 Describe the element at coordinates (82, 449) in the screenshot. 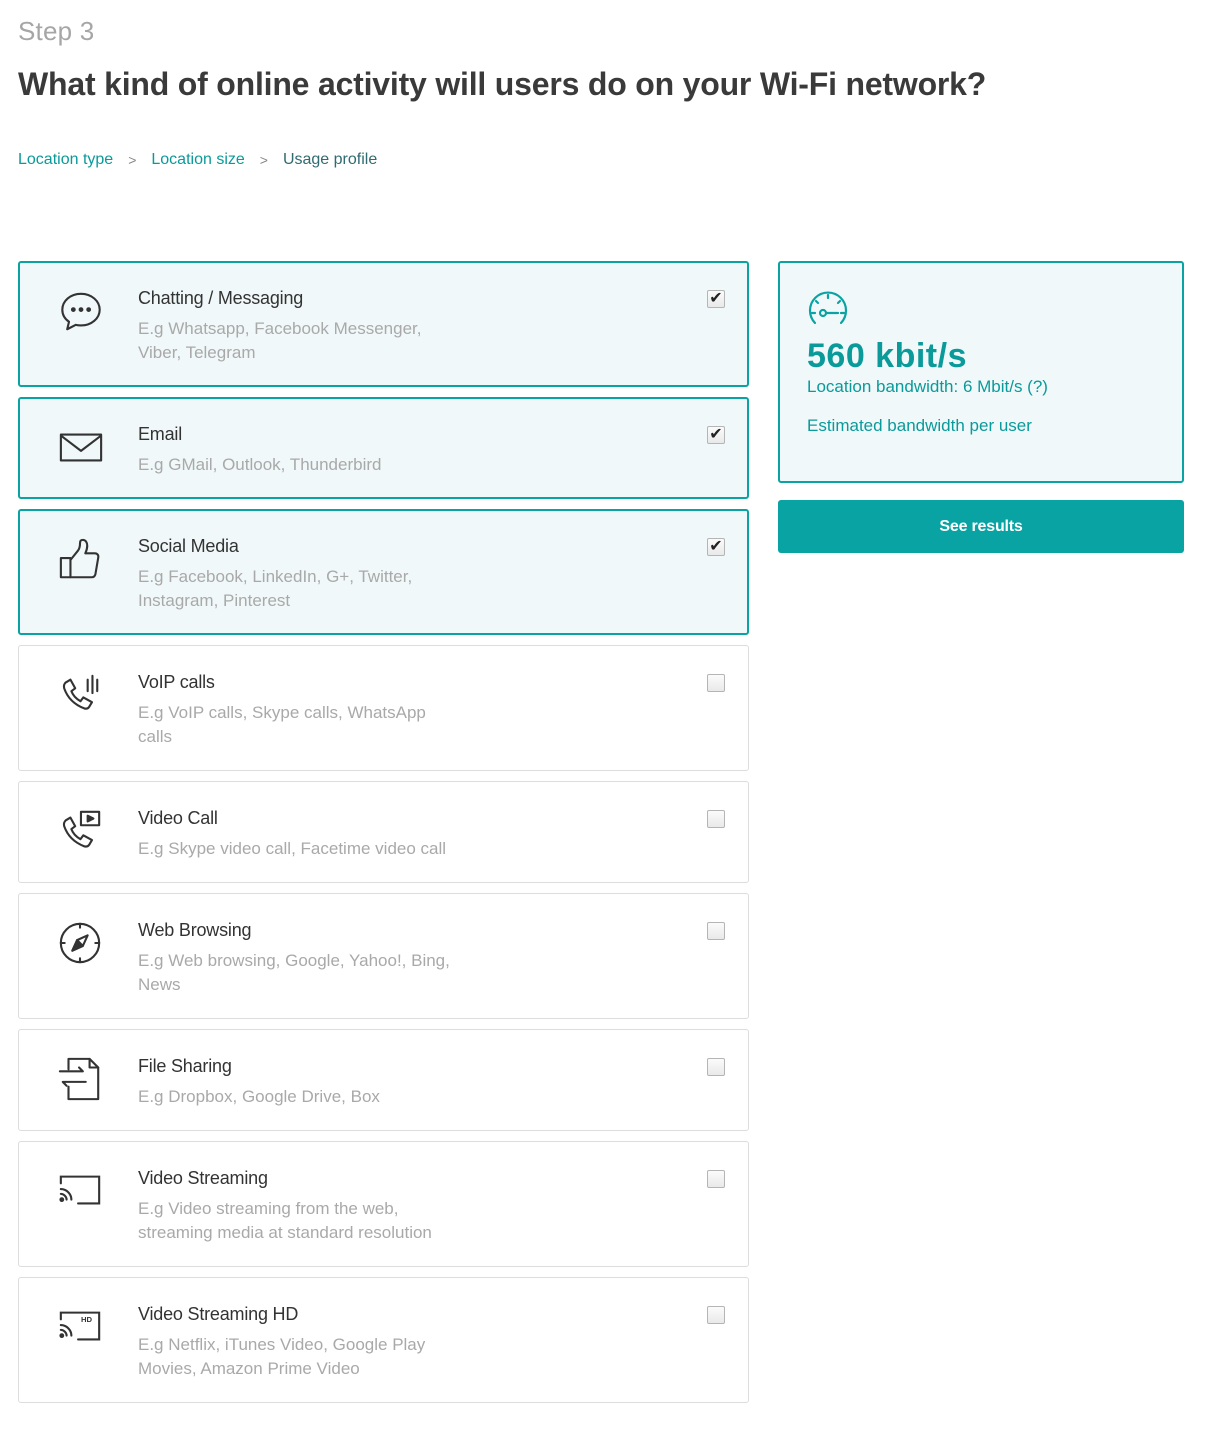

I see `envelope-icon` at that location.